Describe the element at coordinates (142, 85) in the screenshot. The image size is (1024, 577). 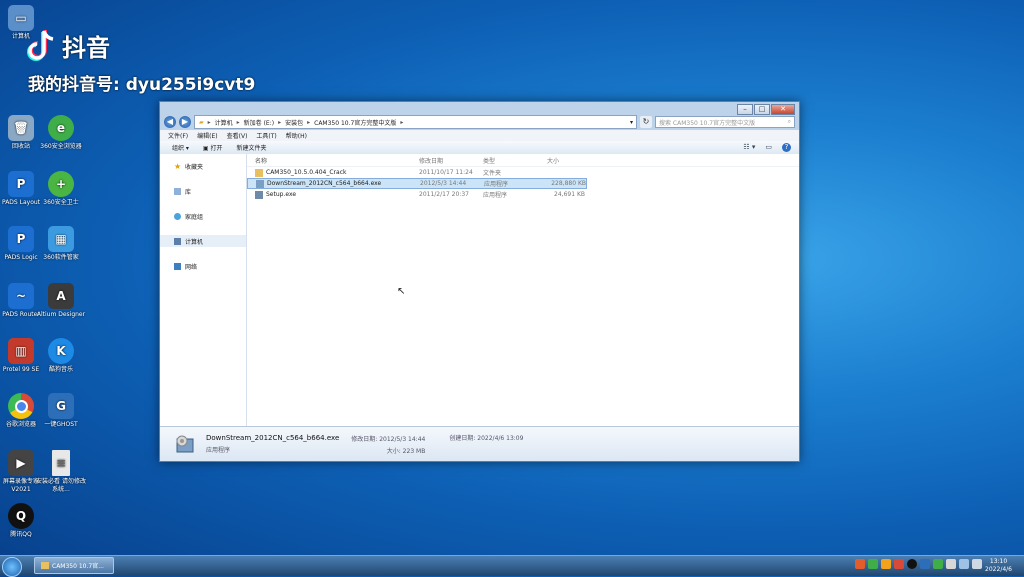
I see `watermark-account-id: 我的抖音号: dyu255i9cvt9` at that location.